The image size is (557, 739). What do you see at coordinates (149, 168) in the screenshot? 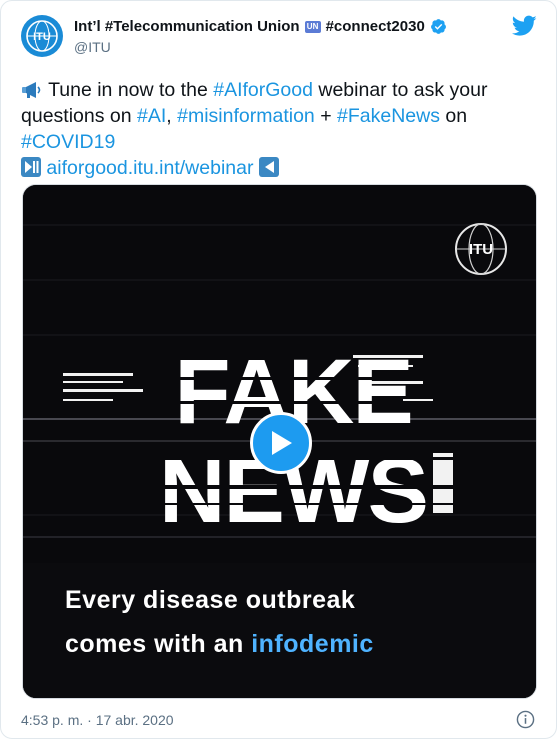
I see `webinar-link: aiforgood.itu.int/webinar` at bounding box center [149, 168].